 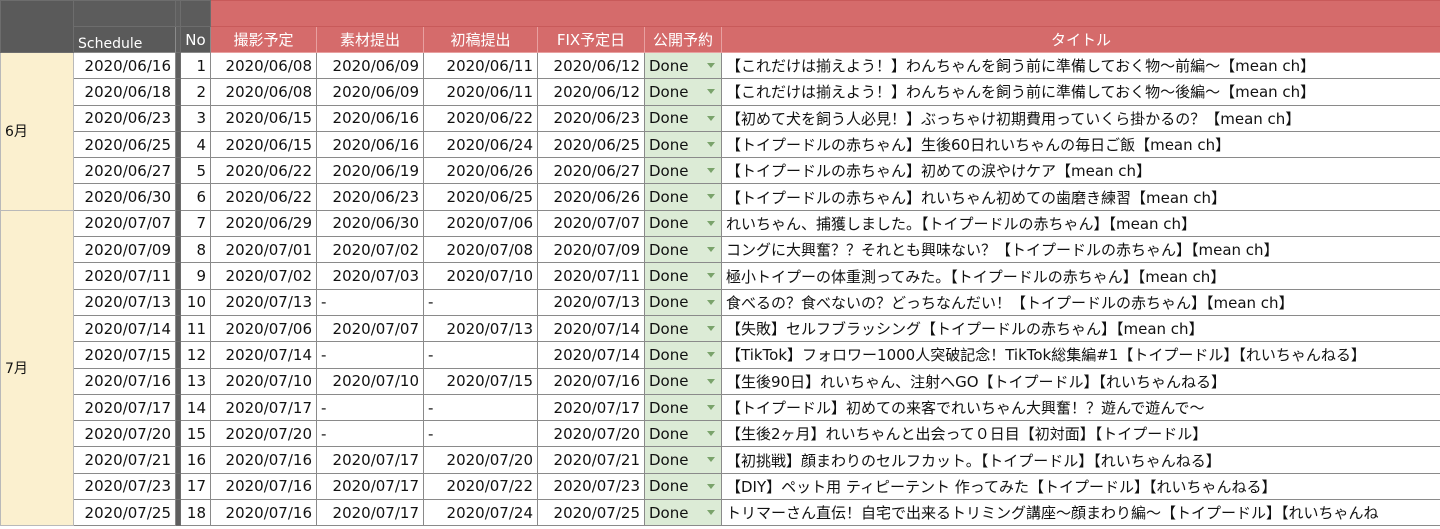 I want to click on title-cell: 【初挑戦】顔まわりのセルフカット。【トイプードル】【れいちゃんねる】, so click(x=1080, y=460).